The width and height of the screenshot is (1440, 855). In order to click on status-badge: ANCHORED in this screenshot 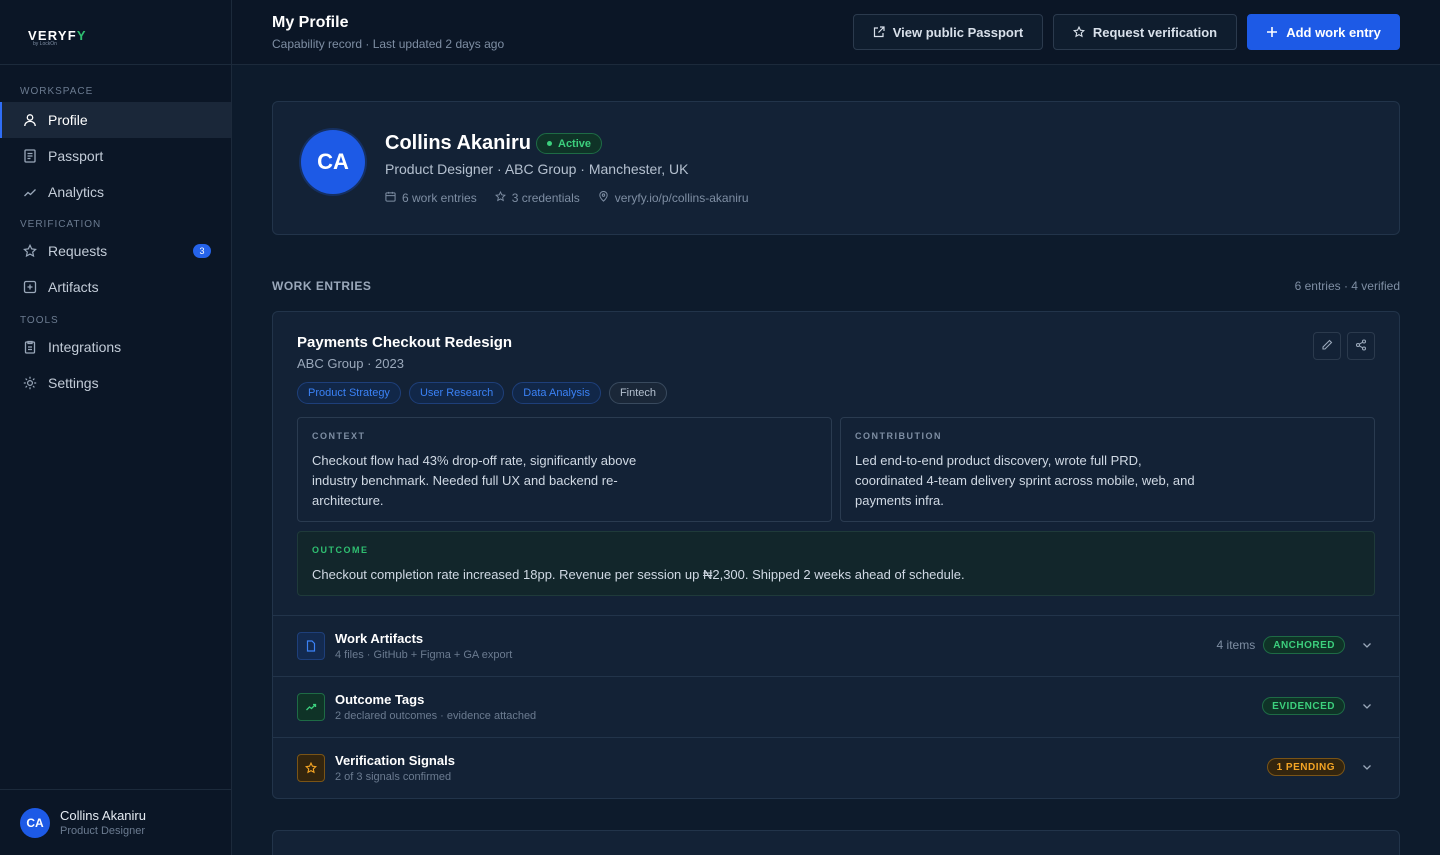, I will do `click(1304, 645)`.